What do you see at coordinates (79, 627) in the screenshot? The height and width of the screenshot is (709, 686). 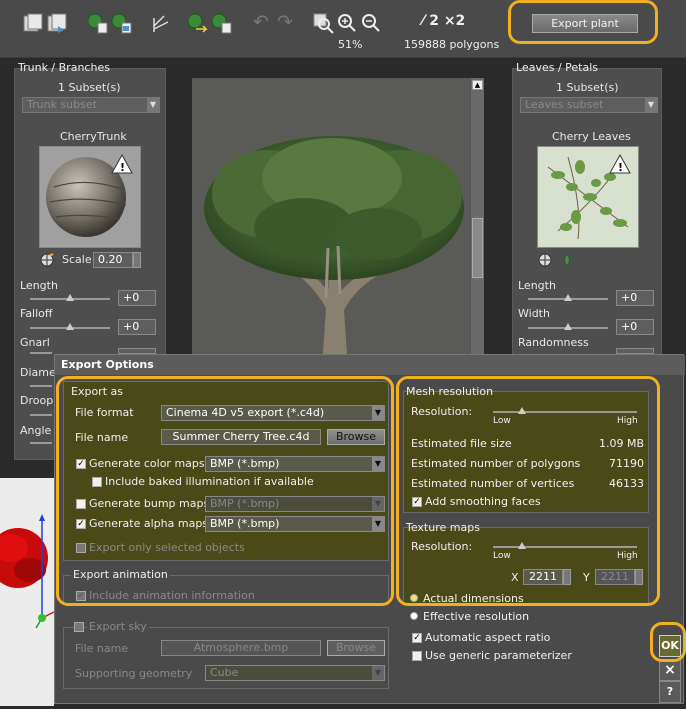 I see `export-sky-checkbox` at bounding box center [79, 627].